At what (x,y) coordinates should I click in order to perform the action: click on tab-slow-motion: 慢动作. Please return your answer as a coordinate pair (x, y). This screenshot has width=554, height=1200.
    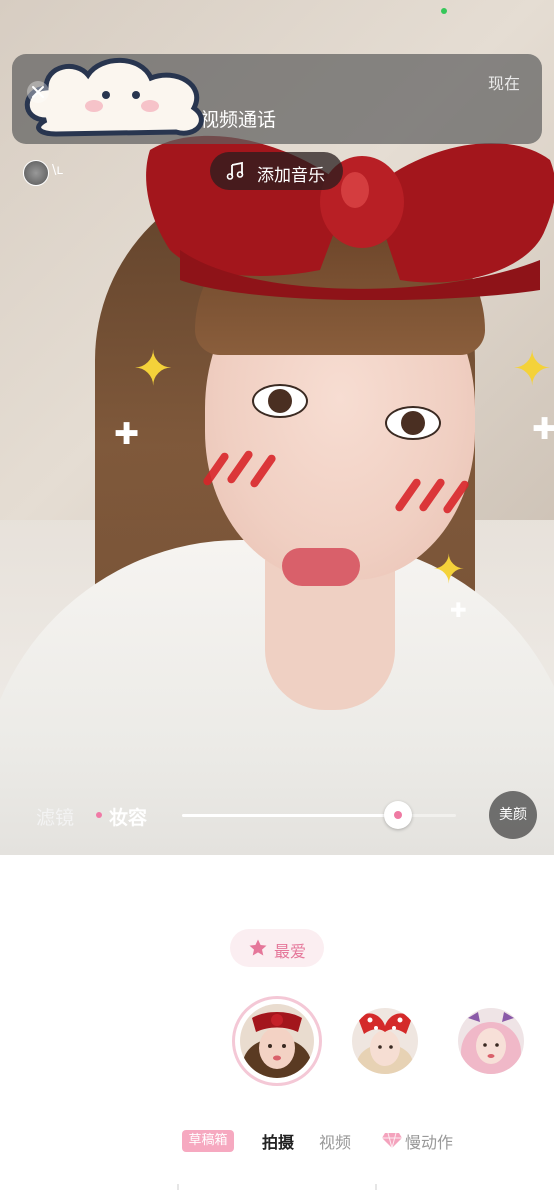
    Looking at the image, I should click on (429, 1141).